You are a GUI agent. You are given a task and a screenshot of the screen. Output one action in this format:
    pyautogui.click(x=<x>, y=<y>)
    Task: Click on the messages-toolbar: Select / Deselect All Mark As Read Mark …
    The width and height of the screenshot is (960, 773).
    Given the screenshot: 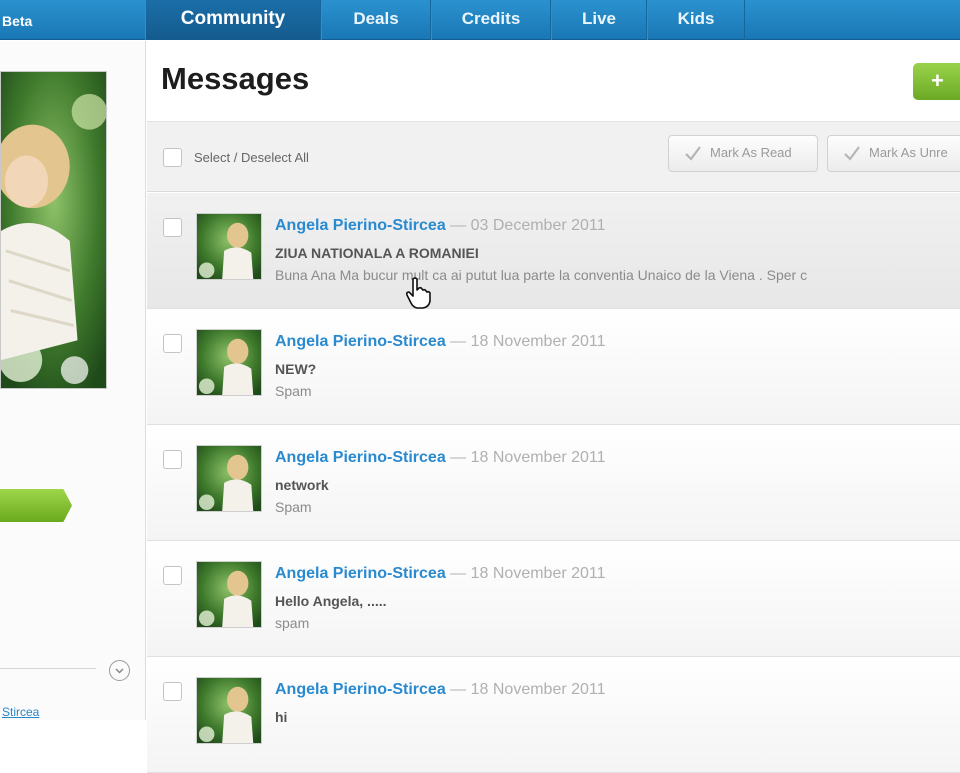 What is the action you would take?
    pyautogui.click(x=553, y=156)
    